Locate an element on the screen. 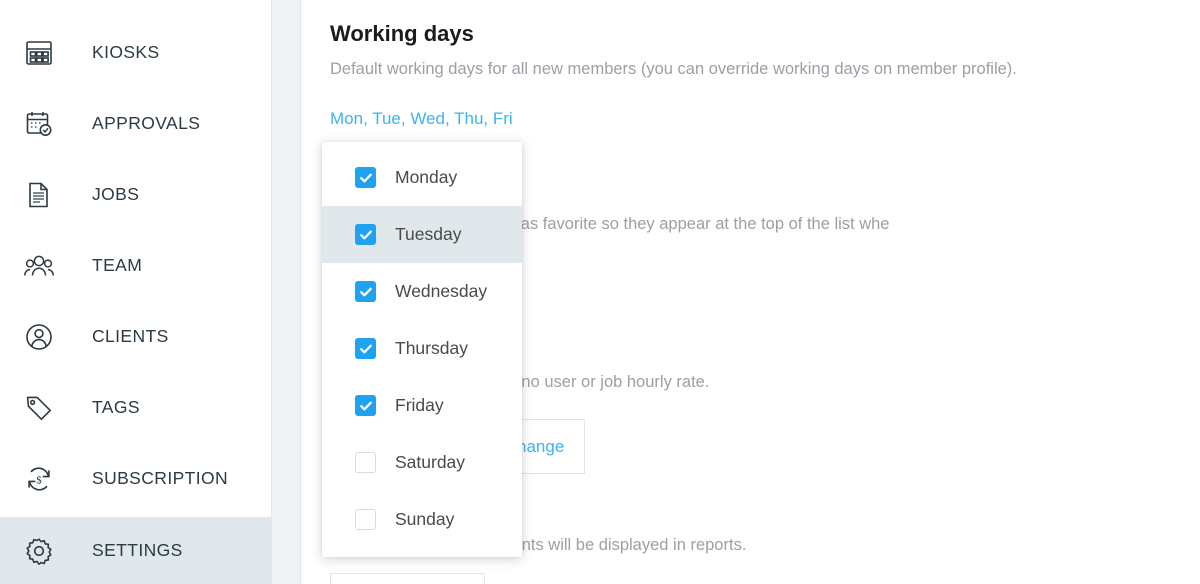  sidebar-item-label: APPROVALS is located at coordinates (146, 123).